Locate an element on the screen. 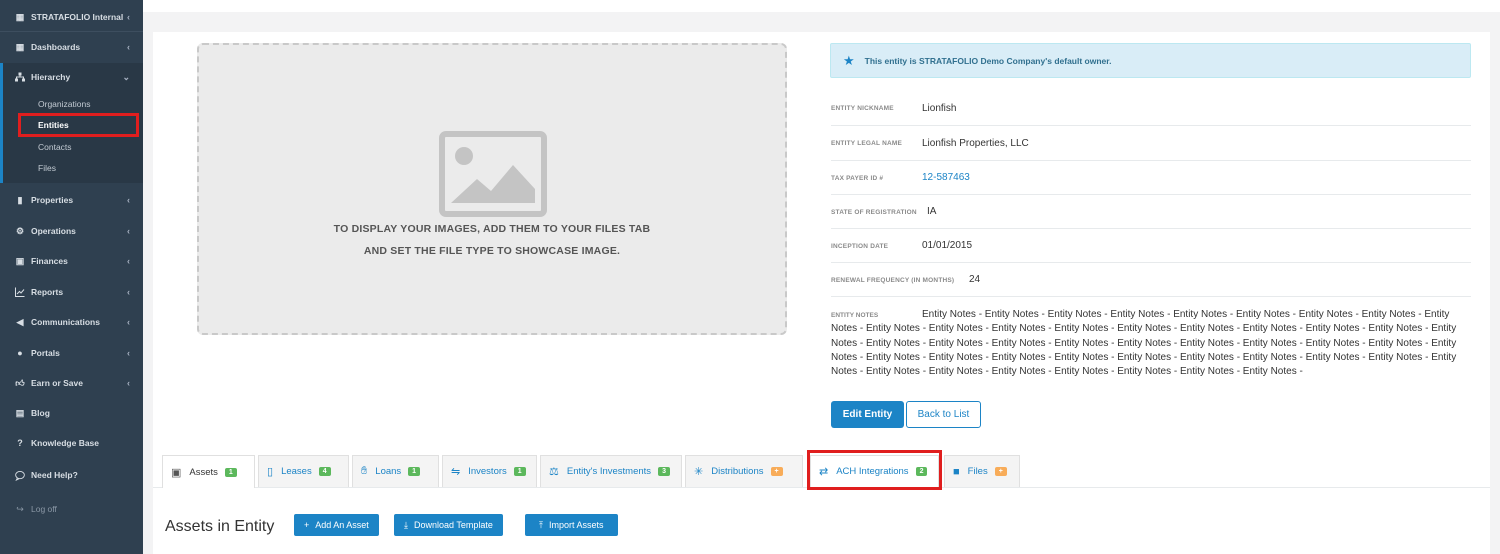 Image resolution: width=1500 pixels, height=554 pixels. sidebar-item-label: Dashboards is located at coordinates (56, 47).